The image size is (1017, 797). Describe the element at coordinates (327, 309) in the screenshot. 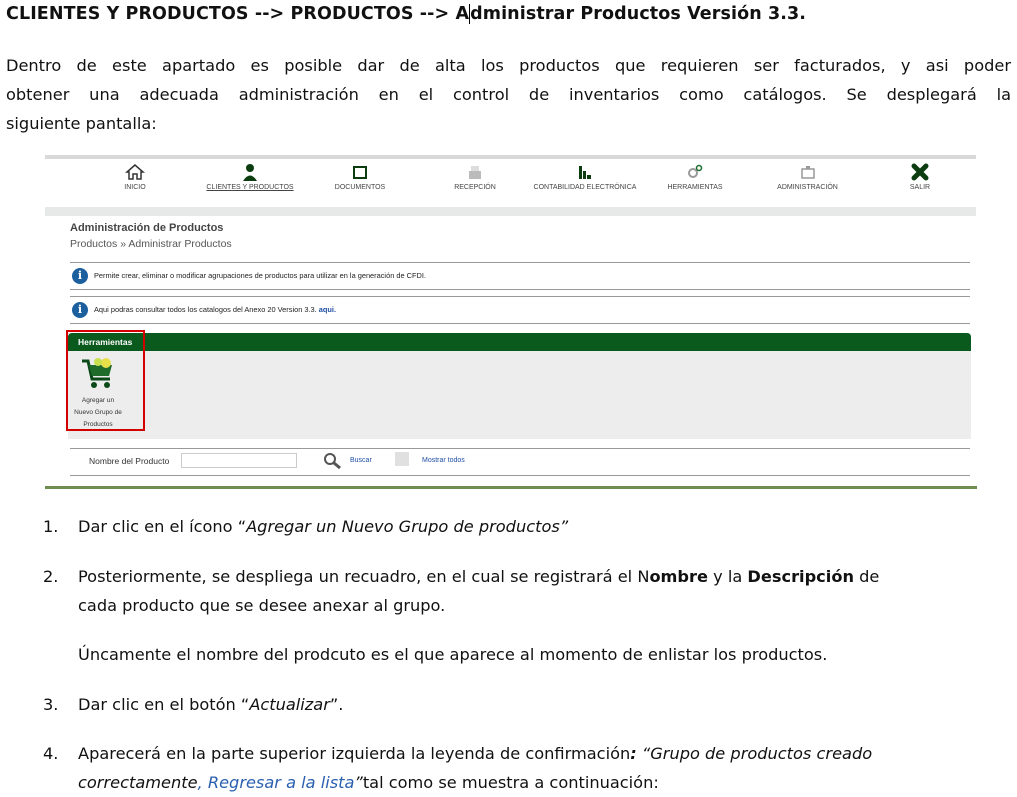

I see `catalogs-link: aqui.` at that location.